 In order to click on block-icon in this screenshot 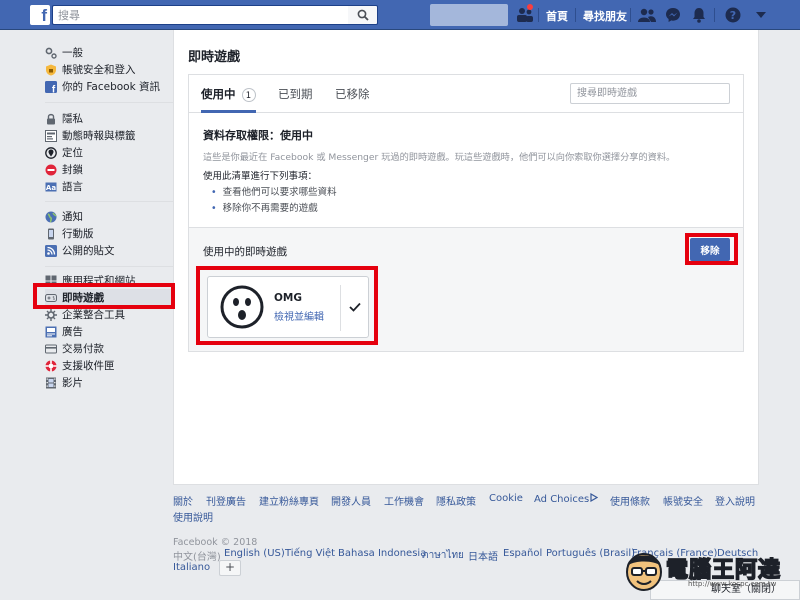, I will do `click(51, 170)`.